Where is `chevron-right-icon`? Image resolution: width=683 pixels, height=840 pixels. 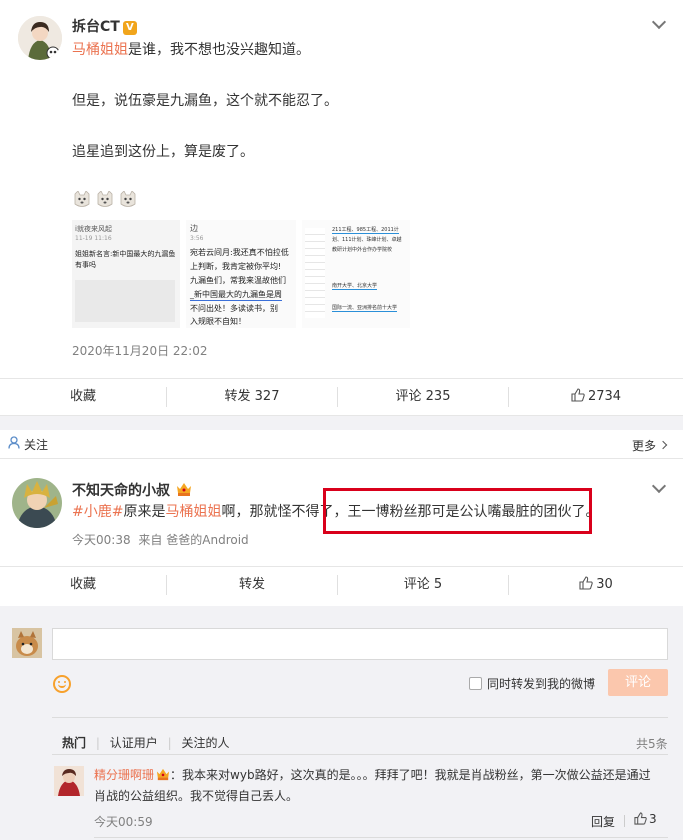 chevron-right-icon is located at coordinates (663, 445).